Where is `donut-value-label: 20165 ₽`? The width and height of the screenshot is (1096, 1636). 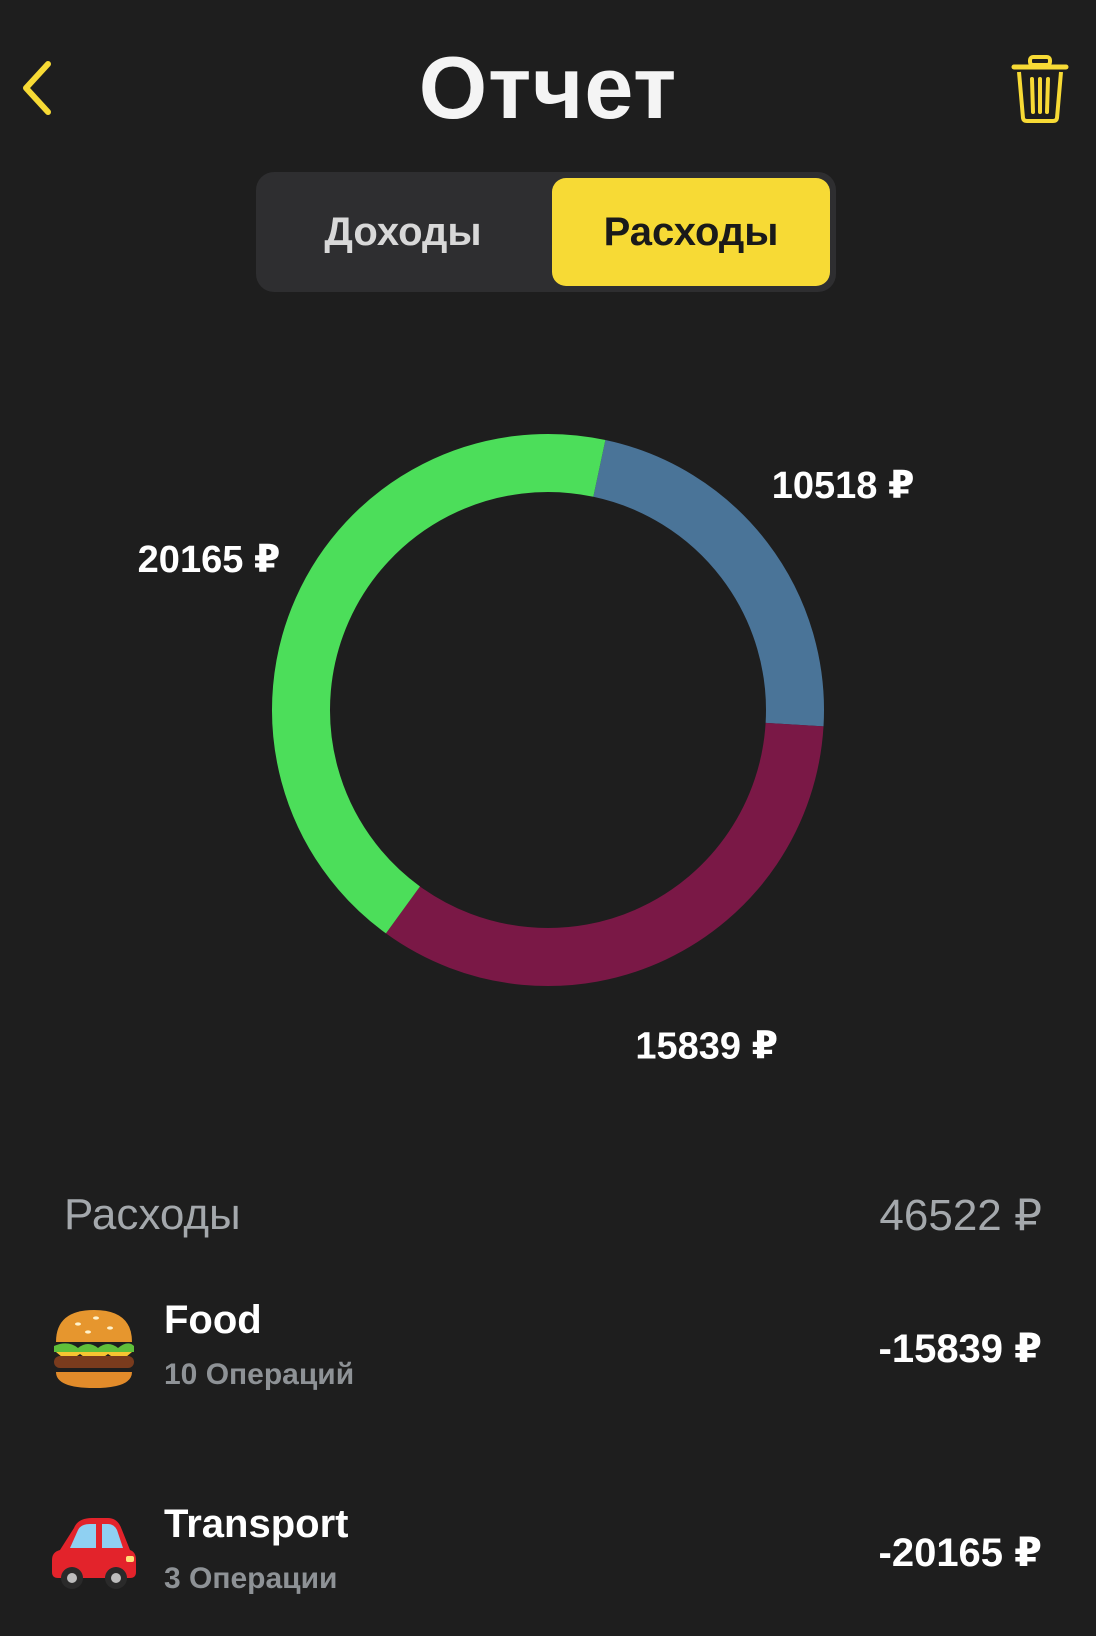 donut-value-label: 20165 ₽ is located at coordinates (209, 560).